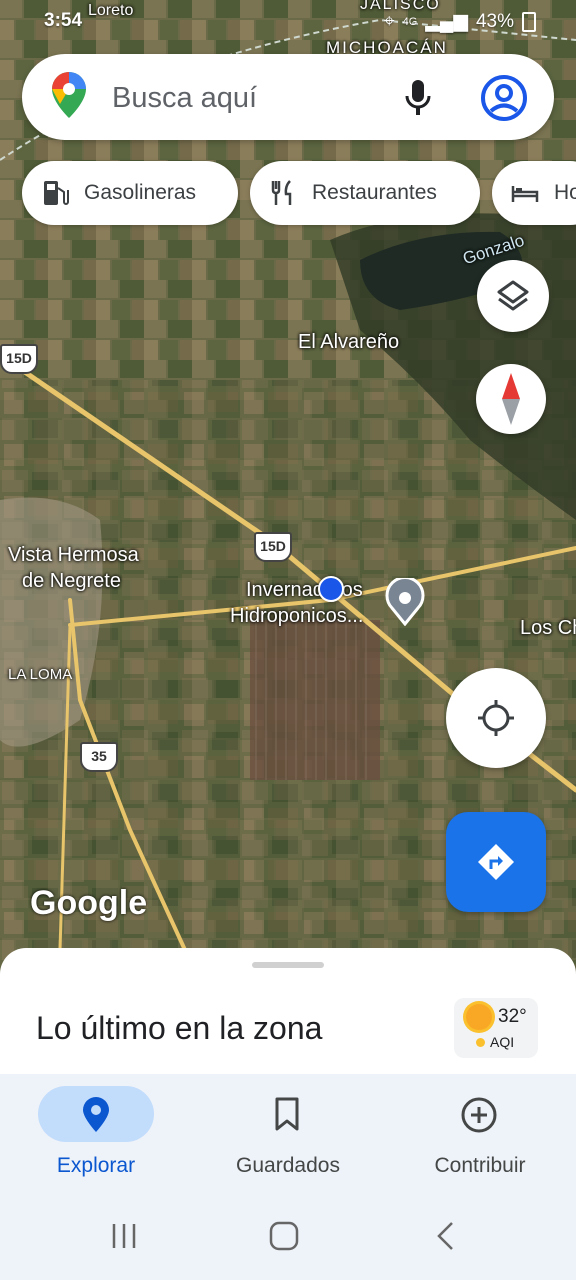 The image size is (576, 1280). I want to click on map-label-la-loma: LA LOMA, so click(40, 674).